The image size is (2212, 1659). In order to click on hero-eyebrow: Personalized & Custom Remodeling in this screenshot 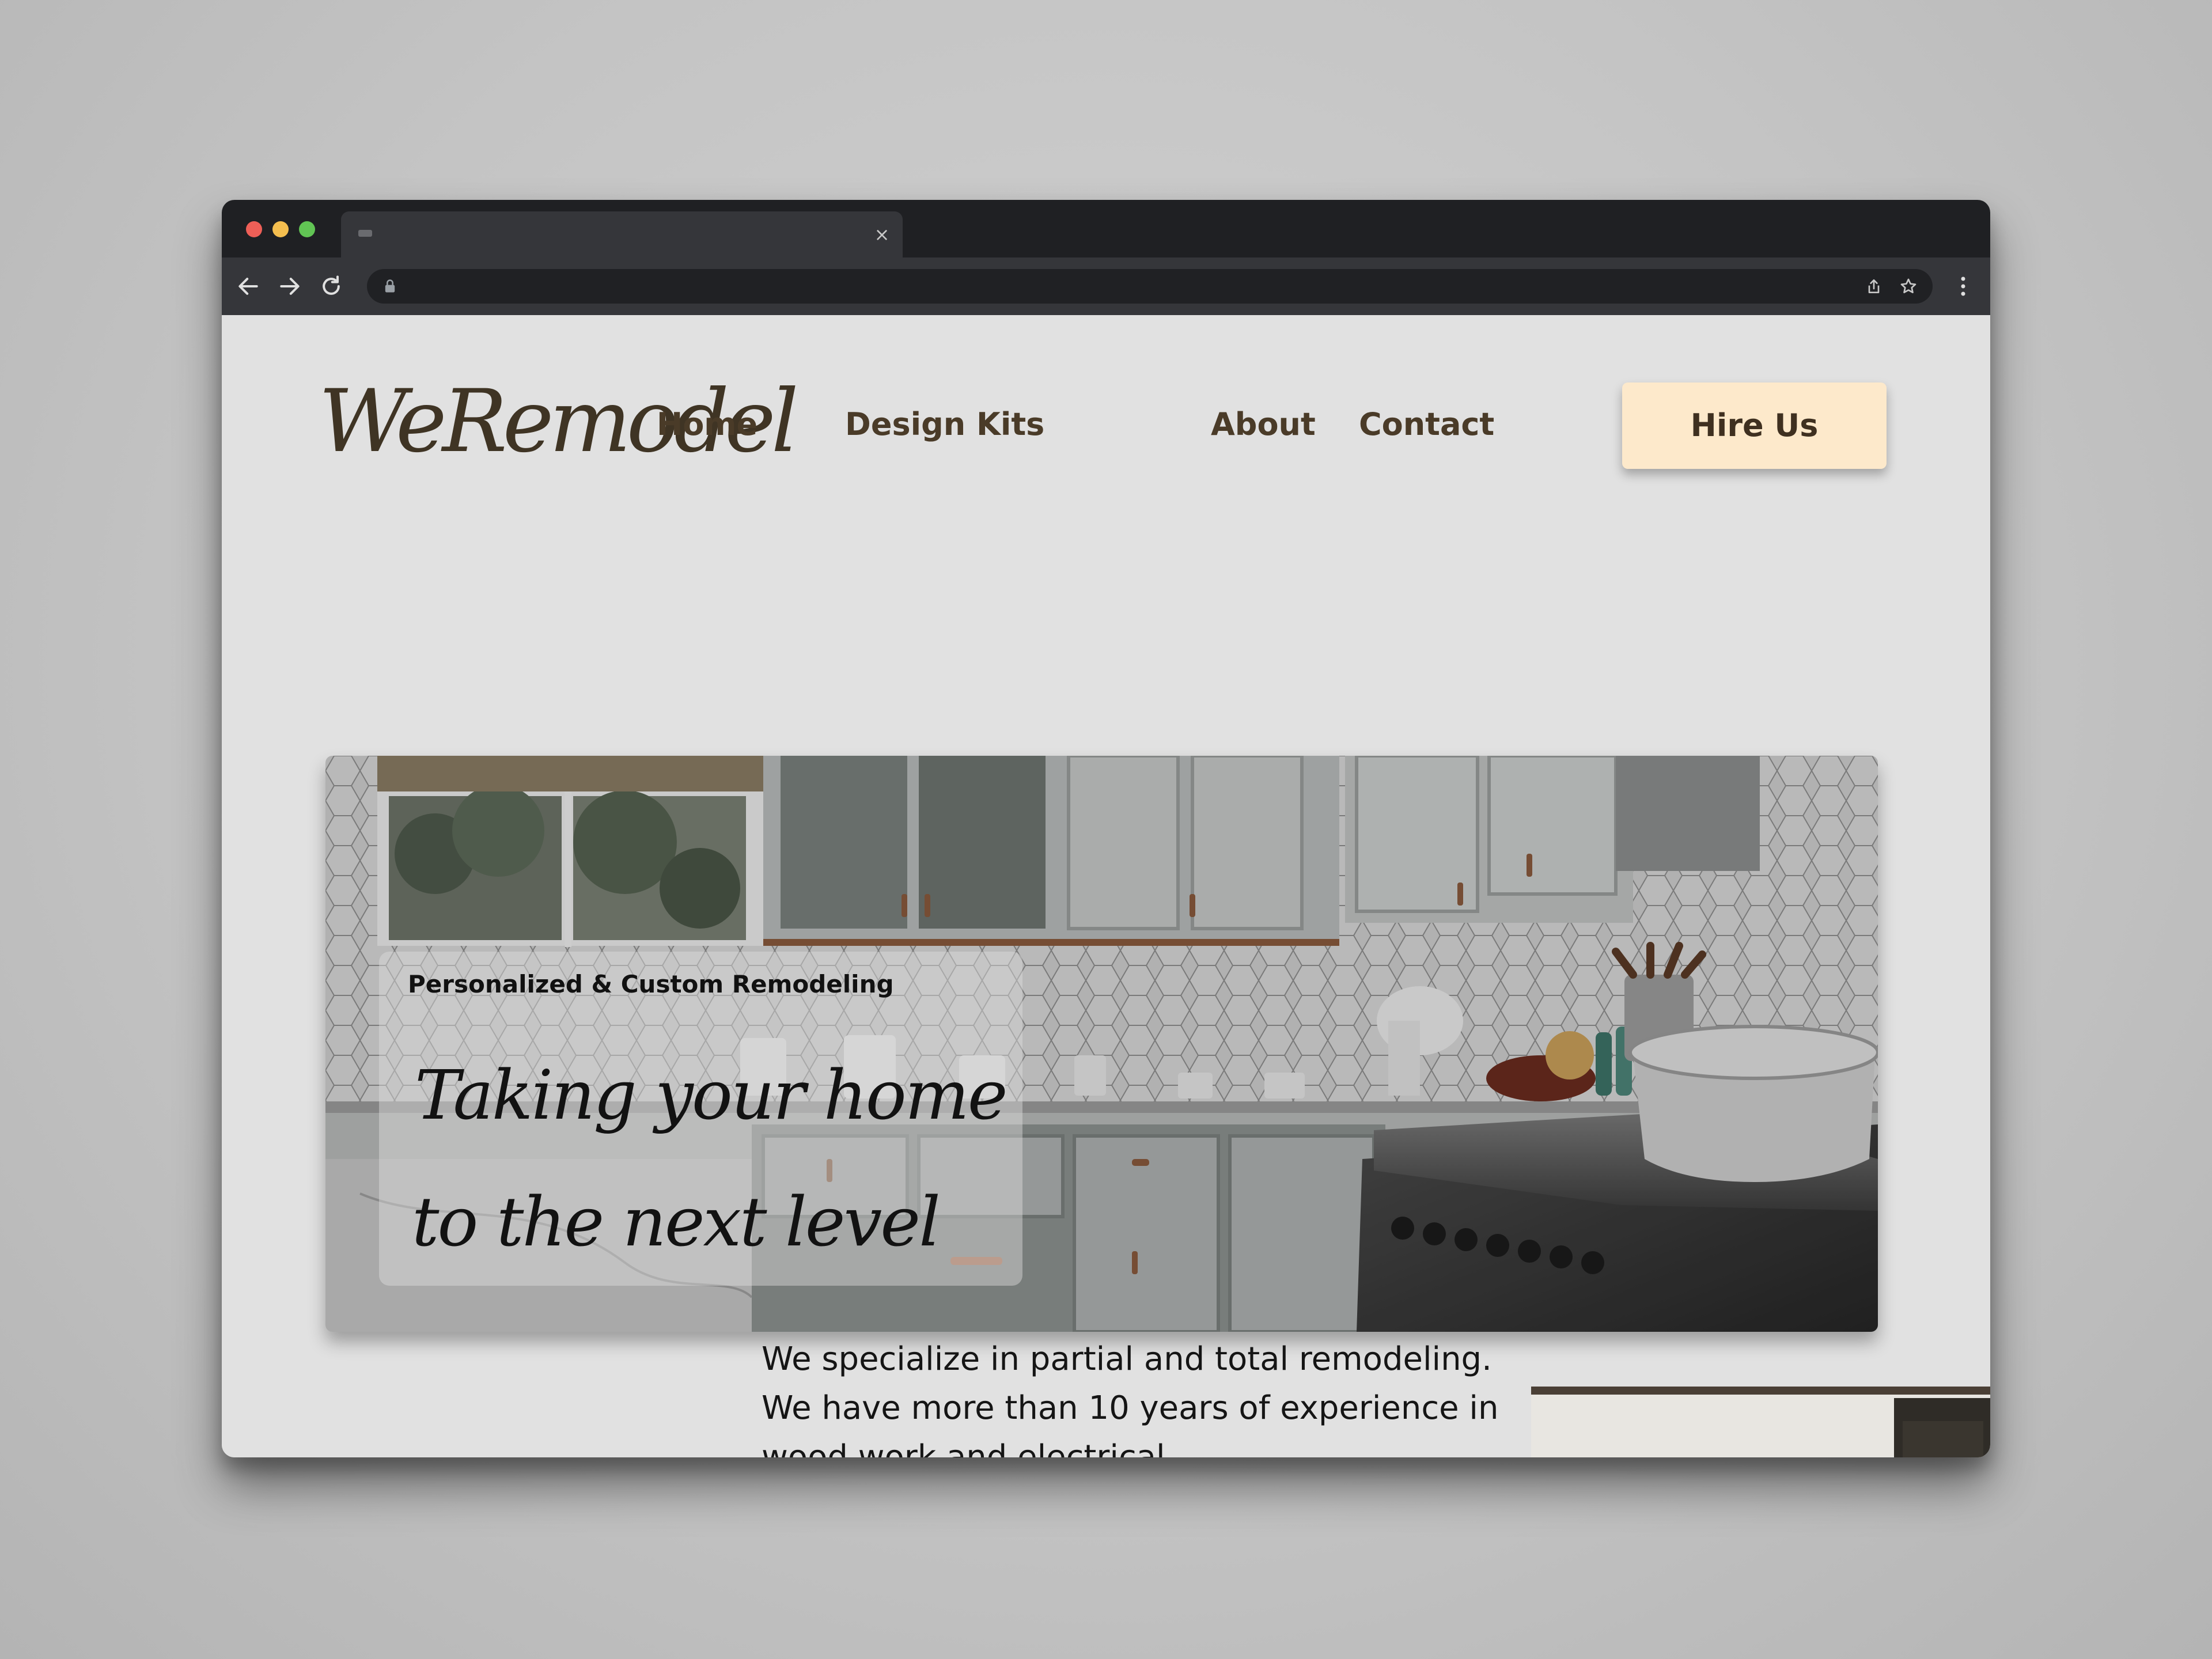, I will do `click(651, 984)`.